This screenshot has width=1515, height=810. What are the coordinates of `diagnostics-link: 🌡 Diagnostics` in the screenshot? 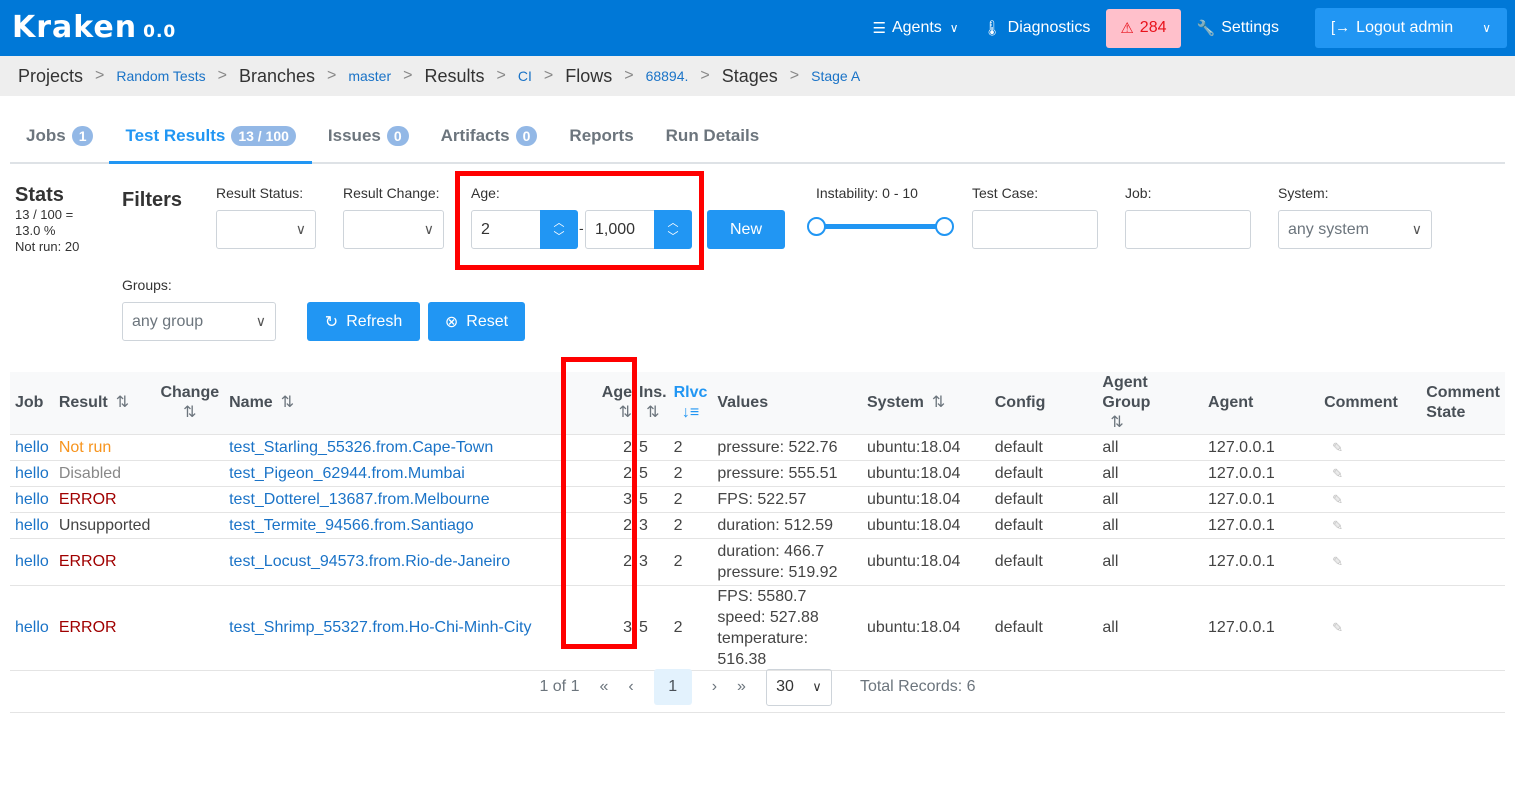 It's located at (1037, 28).